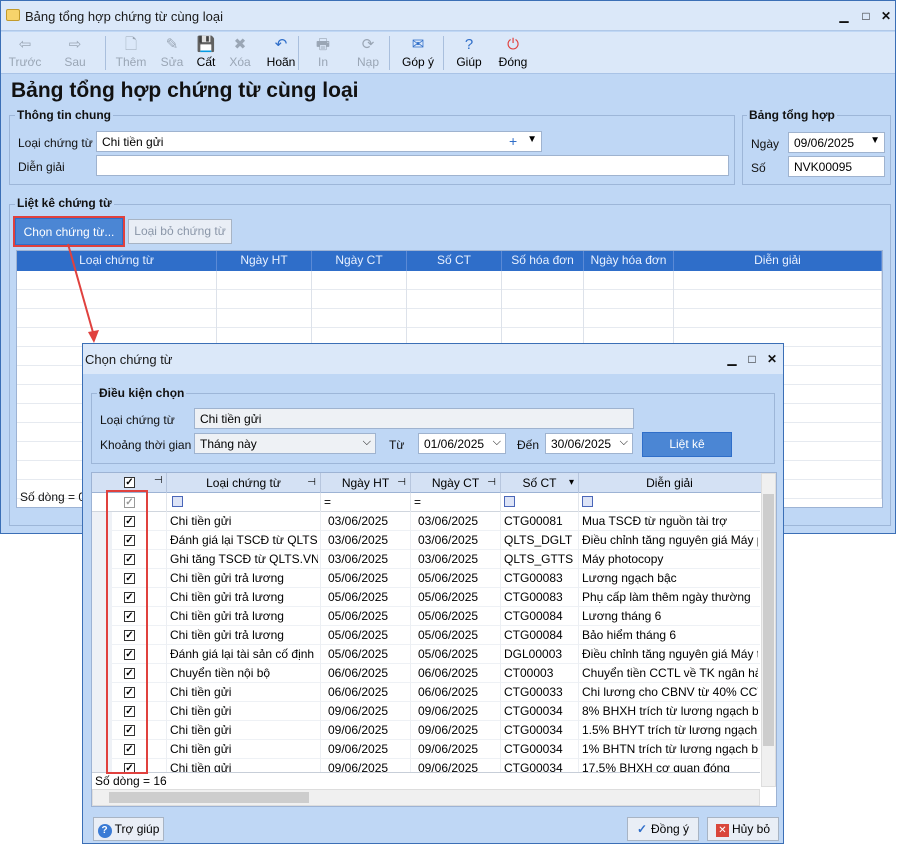 The image size is (900, 846). What do you see at coordinates (629, 578) in the screenshot?
I see `table-cell: Lương ngạch bậc` at bounding box center [629, 578].